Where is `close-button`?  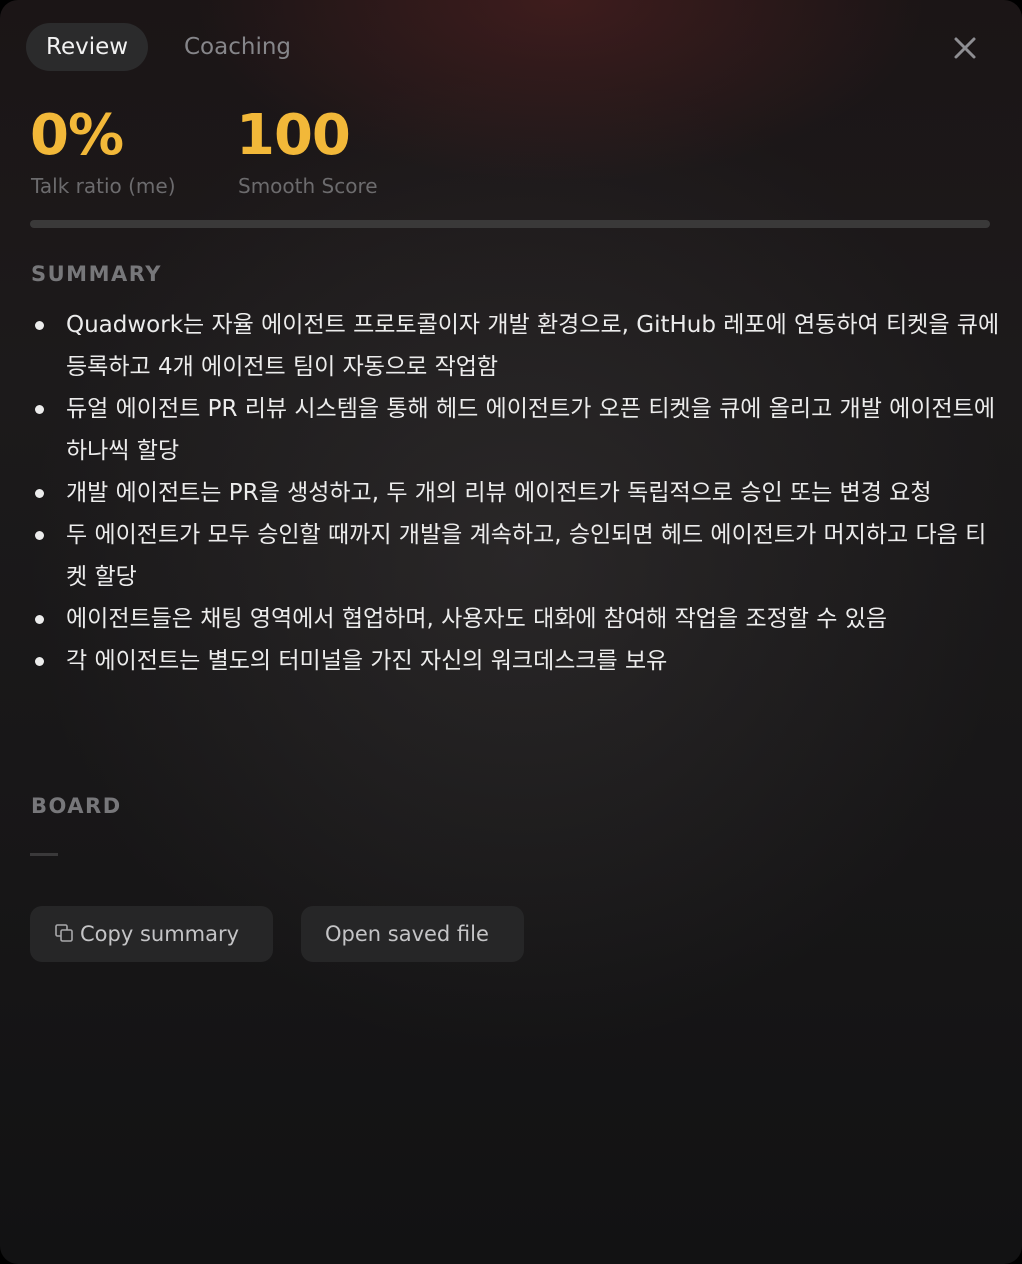 close-button is located at coordinates (965, 48).